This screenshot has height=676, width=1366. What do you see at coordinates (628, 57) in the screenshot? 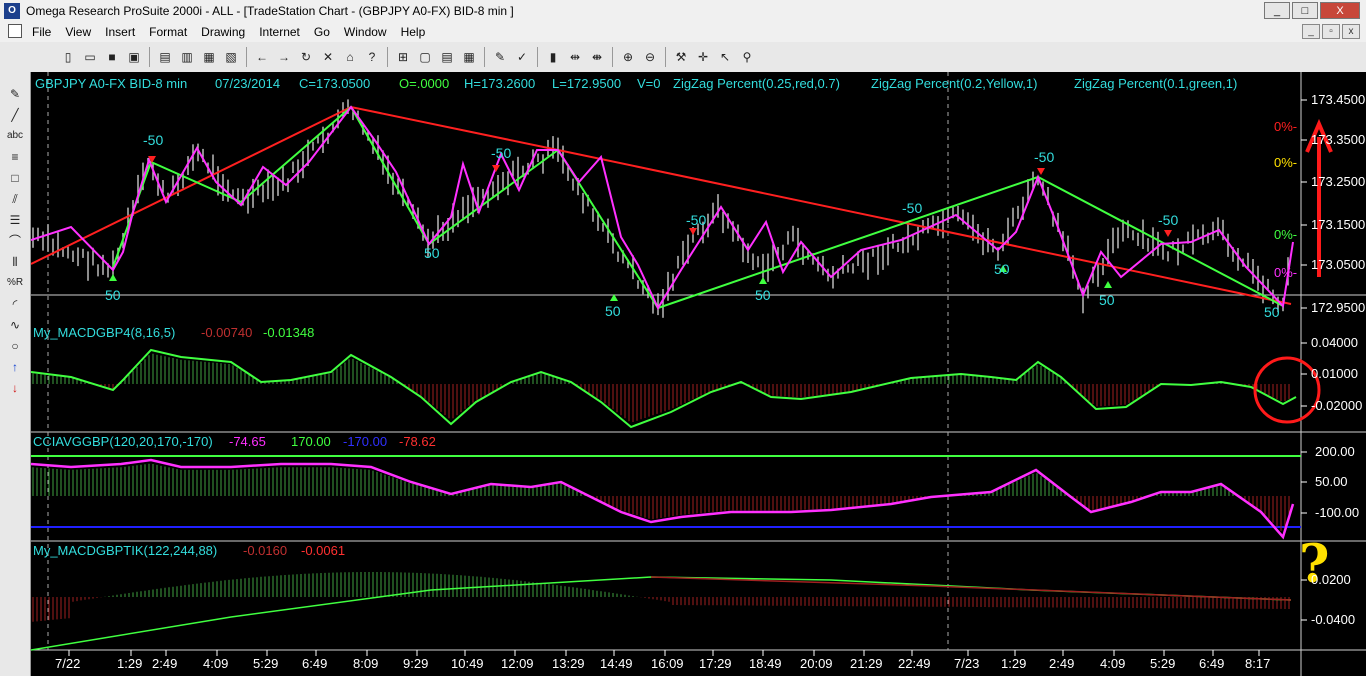
I see `zoom-in-icon: ⊕` at bounding box center [628, 57].